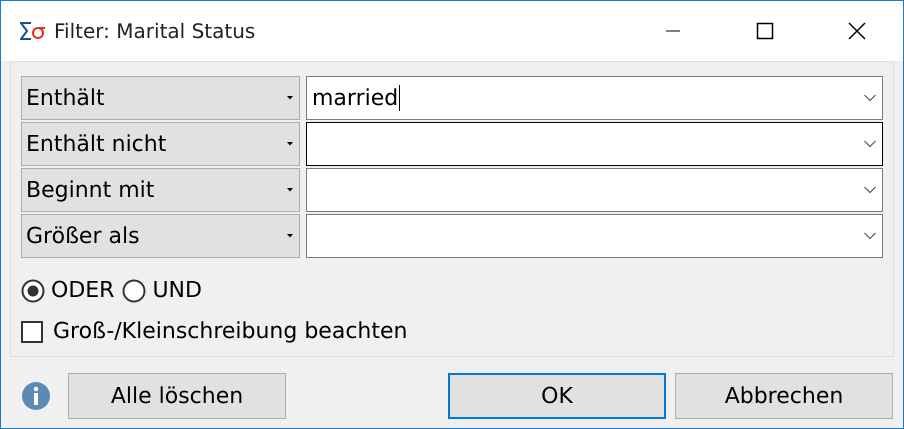 The width and height of the screenshot is (904, 429). Describe the element at coordinates (162, 290) in the screenshot. I see `logic-radio: UND` at that location.